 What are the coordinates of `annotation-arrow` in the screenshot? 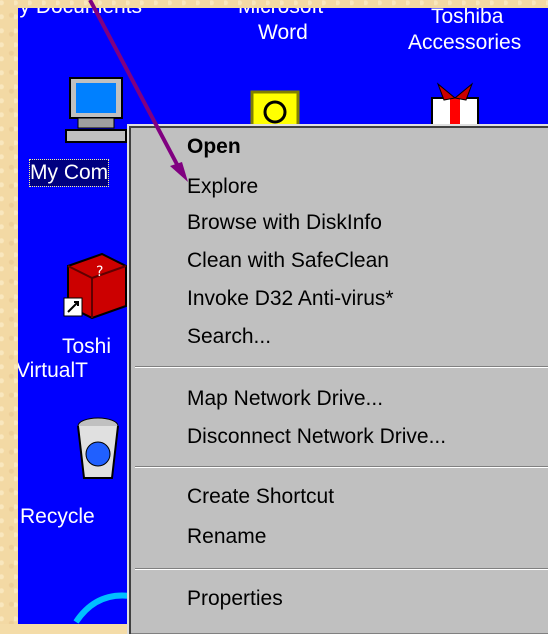 It's located at (138, 91).